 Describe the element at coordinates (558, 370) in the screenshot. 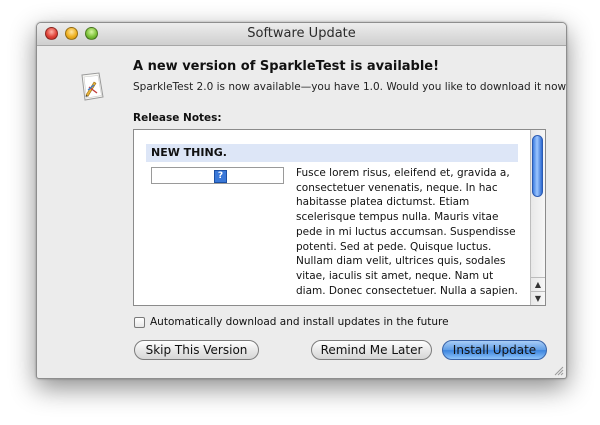

I see `resize-grip-icon` at that location.